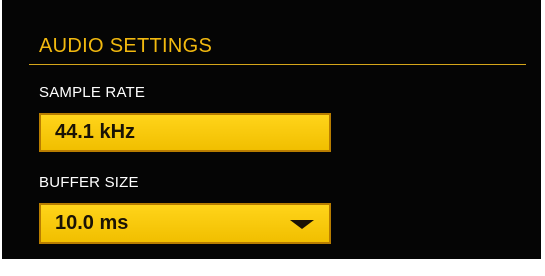  What do you see at coordinates (95, 132) in the screenshot?
I see `sample-rate-value: 44.1 kHz` at bounding box center [95, 132].